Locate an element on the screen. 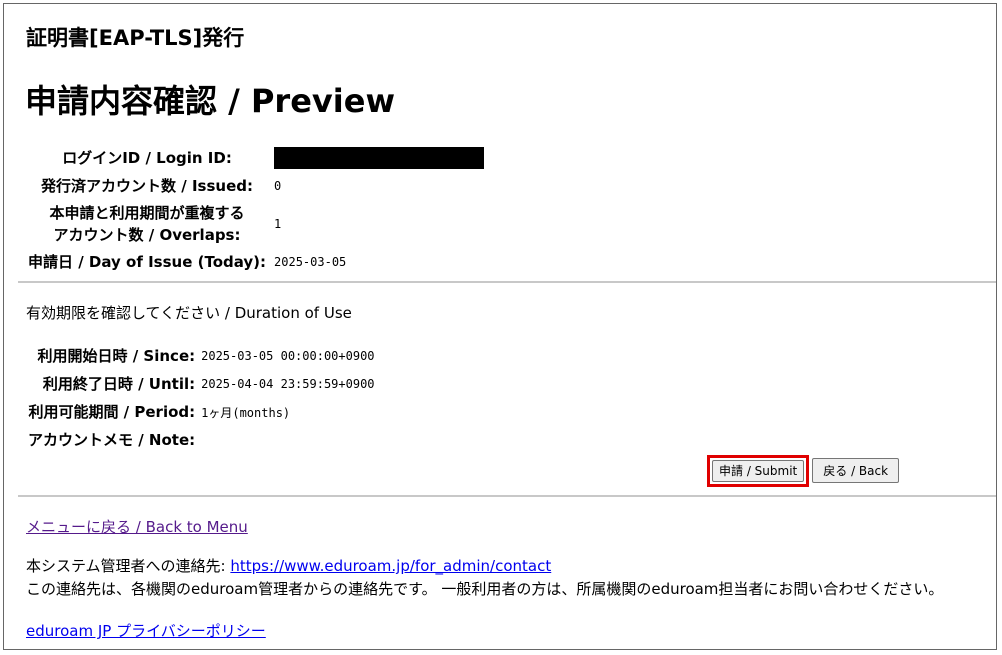  since-label: 利用開始日時 / Since: is located at coordinates (116, 356).